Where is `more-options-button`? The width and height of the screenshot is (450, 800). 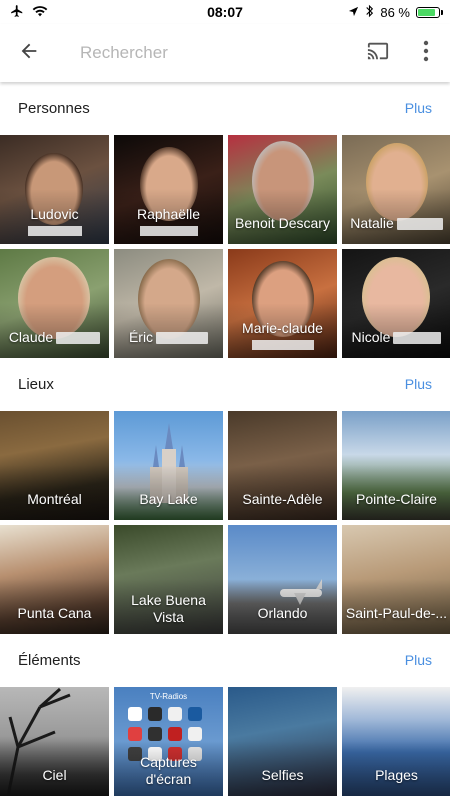 more-options-button is located at coordinates (426, 53).